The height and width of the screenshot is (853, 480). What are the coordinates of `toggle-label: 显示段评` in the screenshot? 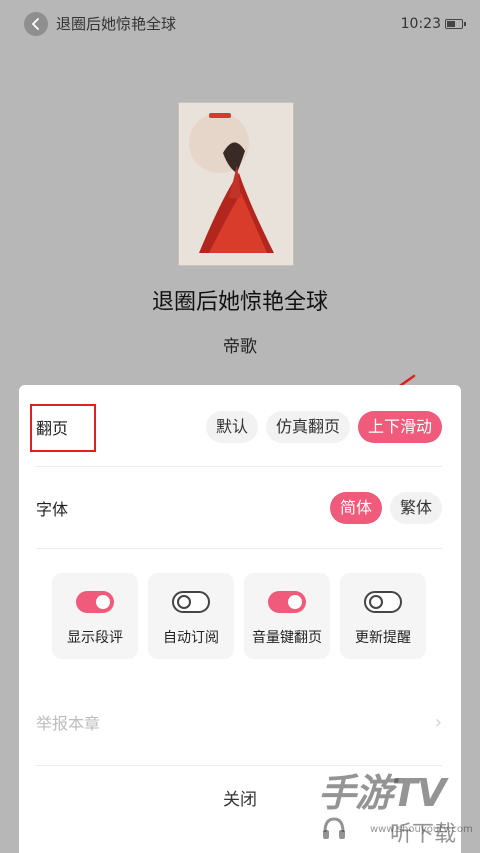 It's located at (95, 638).